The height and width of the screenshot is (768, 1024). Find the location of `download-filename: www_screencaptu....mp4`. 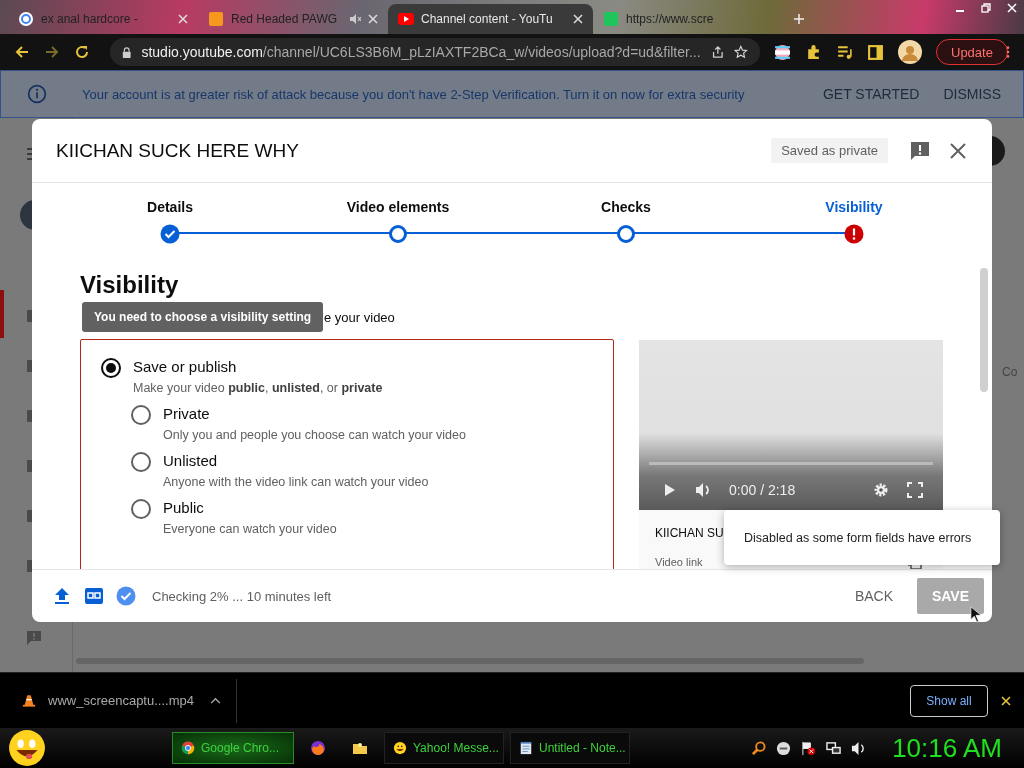

download-filename: www_screencaptu....mp4 is located at coordinates (121, 700).